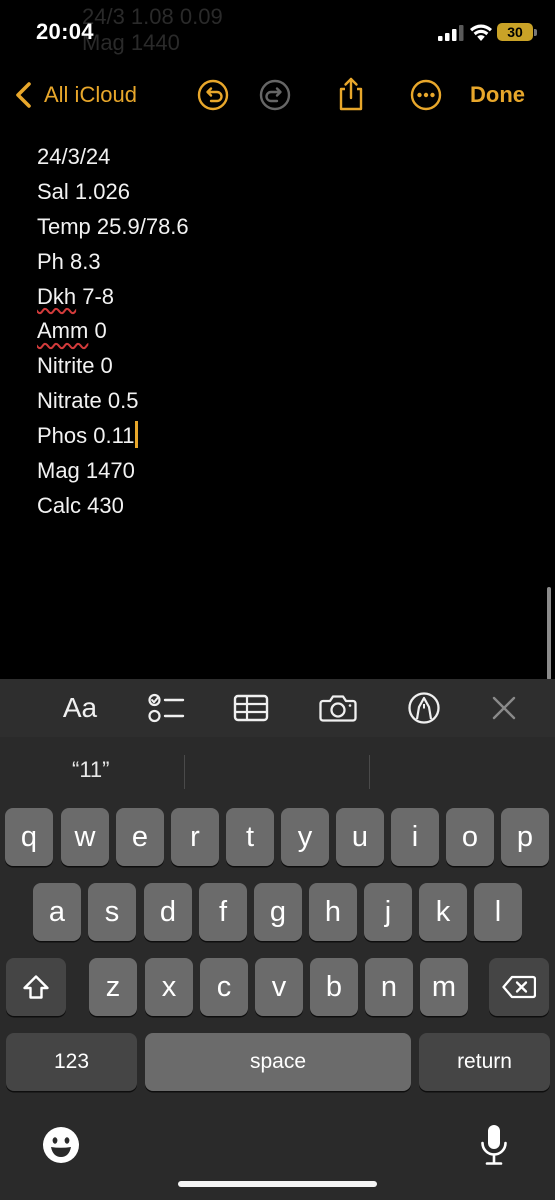  What do you see at coordinates (305, 837) in the screenshot?
I see `key-y: y` at bounding box center [305, 837].